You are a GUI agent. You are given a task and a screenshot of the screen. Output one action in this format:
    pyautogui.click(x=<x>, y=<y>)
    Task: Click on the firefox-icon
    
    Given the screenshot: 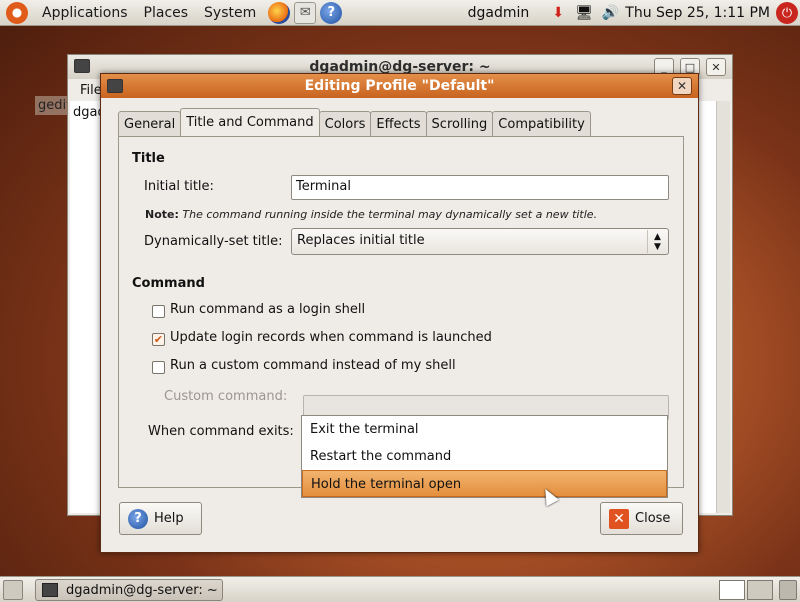 What is the action you would take?
    pyautogui.click(x=279, y=12)
    